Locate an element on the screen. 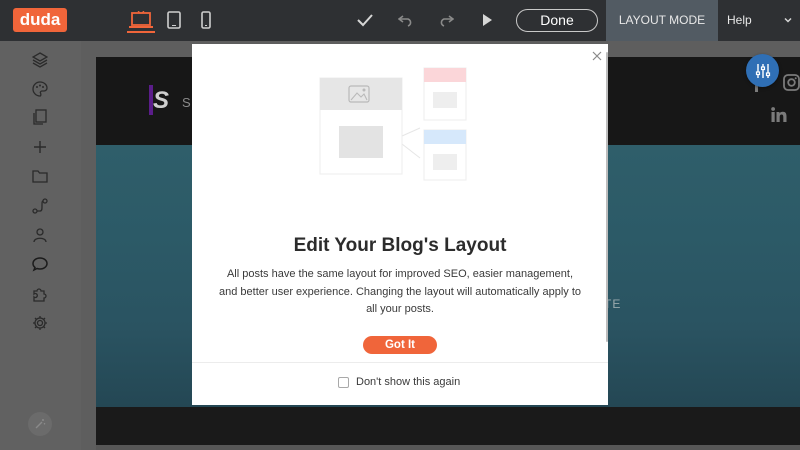 This screenshot has width=800, height=450. layout-illustration is located at coordinates (393, 124).